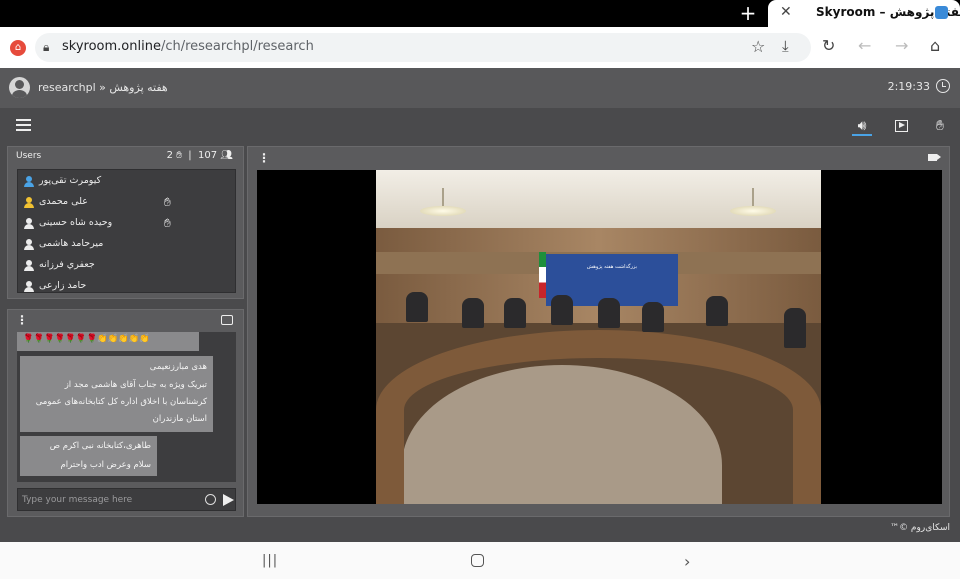 This screenshot has height=579, width=960. What do you see at coordinates (103, 87) in the screenshot?
I see `breadcrumb: researchpl » هفته پژوهش` at bounding box center [103, 87].